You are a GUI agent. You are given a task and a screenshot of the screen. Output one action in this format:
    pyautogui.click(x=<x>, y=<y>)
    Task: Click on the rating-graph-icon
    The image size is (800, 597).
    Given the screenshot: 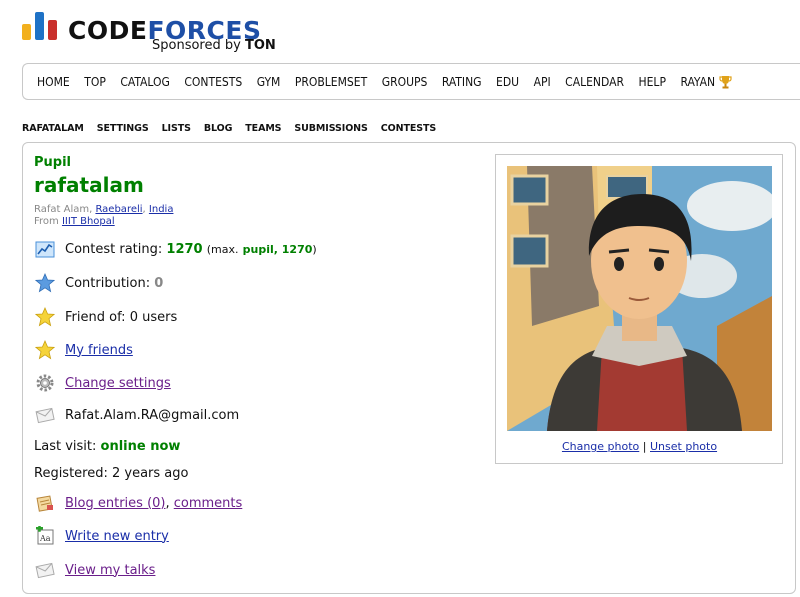 What is the action you would take?
    pyautogui.click(x=45, y=249)
    